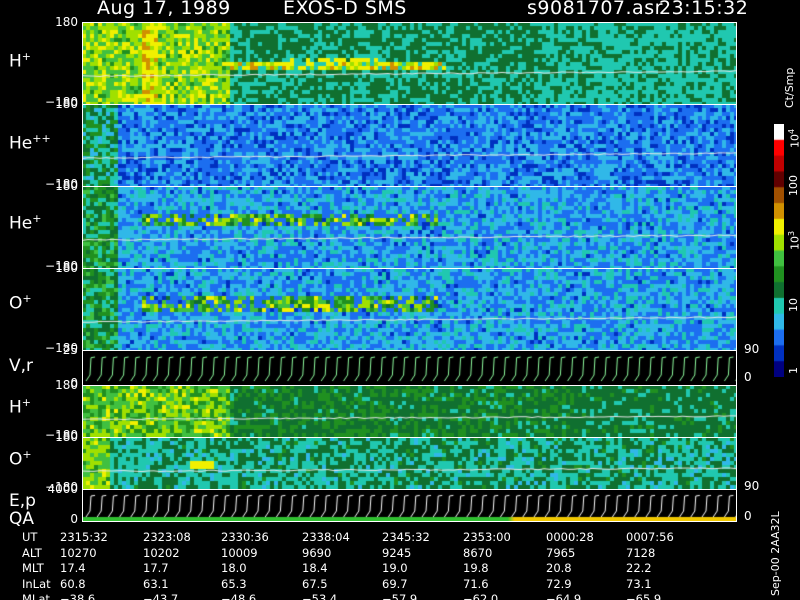 The image size is (800, 600). Describe the element at coordinates (476, 583) in the screenshot. I see `ephem-cell: 71.6` at that location.